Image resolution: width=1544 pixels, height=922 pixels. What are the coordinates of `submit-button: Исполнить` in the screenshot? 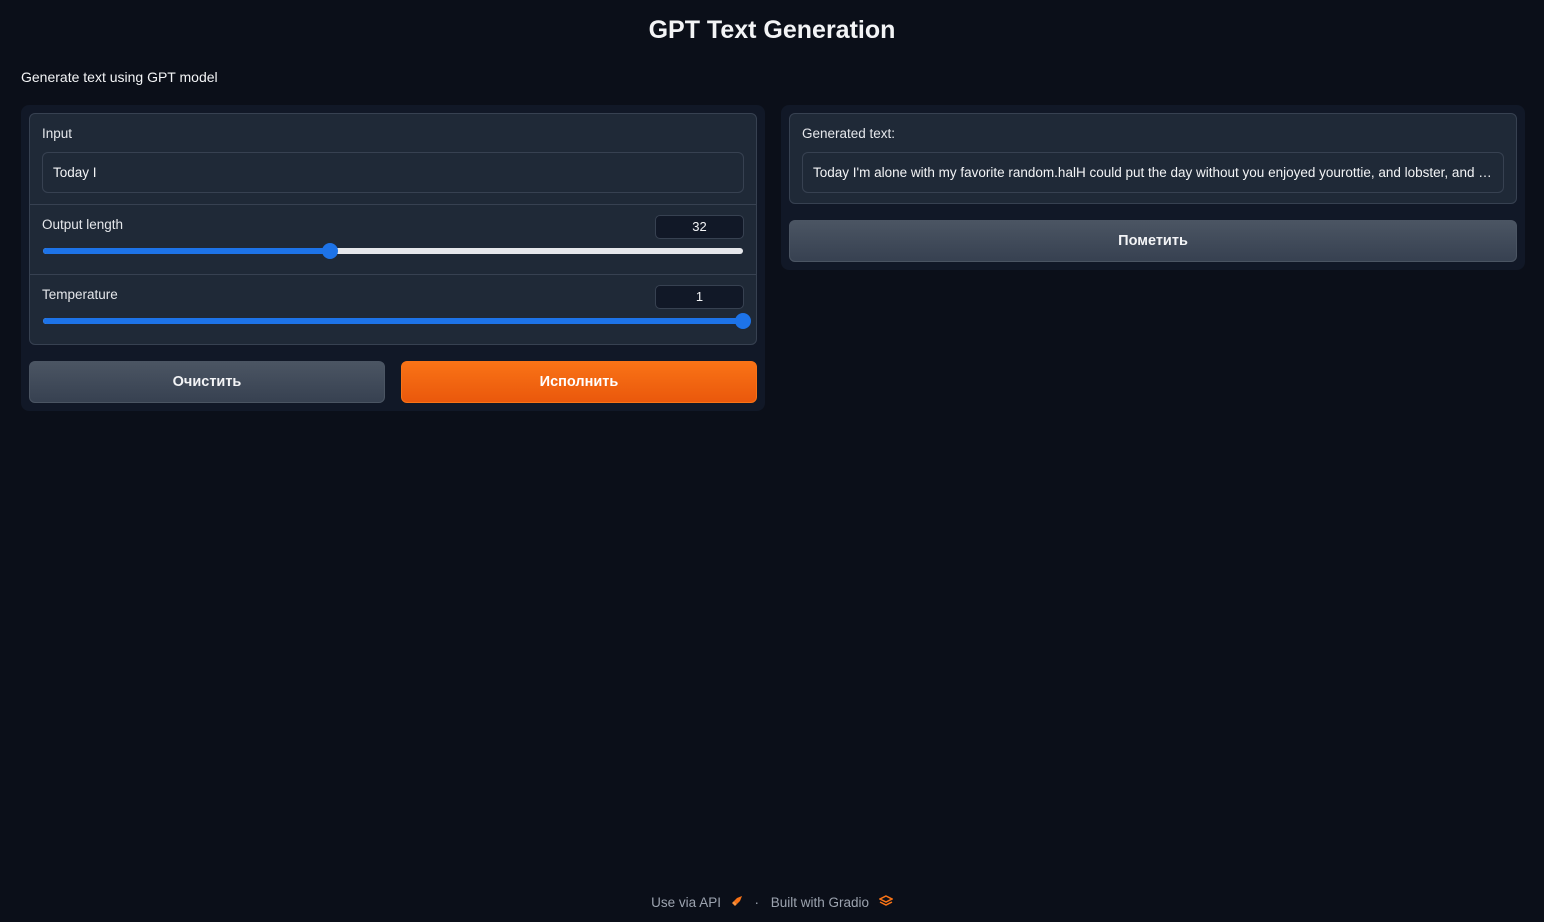 It's located at (579, 382).